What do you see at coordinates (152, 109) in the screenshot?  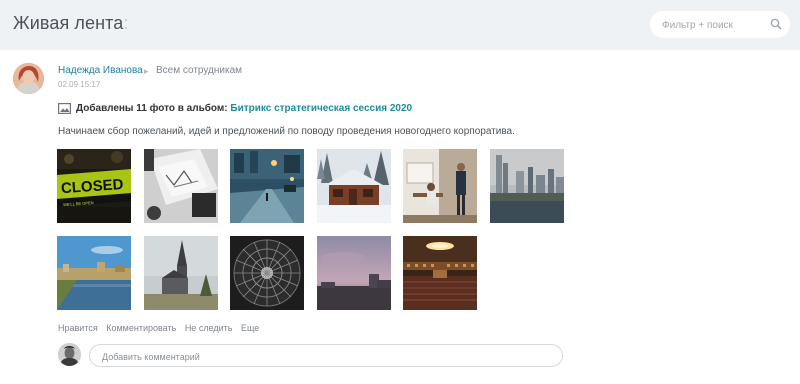 I see `album-prefix: Добавлены 11 фото в альбом:` at bounding box center [152, 109].